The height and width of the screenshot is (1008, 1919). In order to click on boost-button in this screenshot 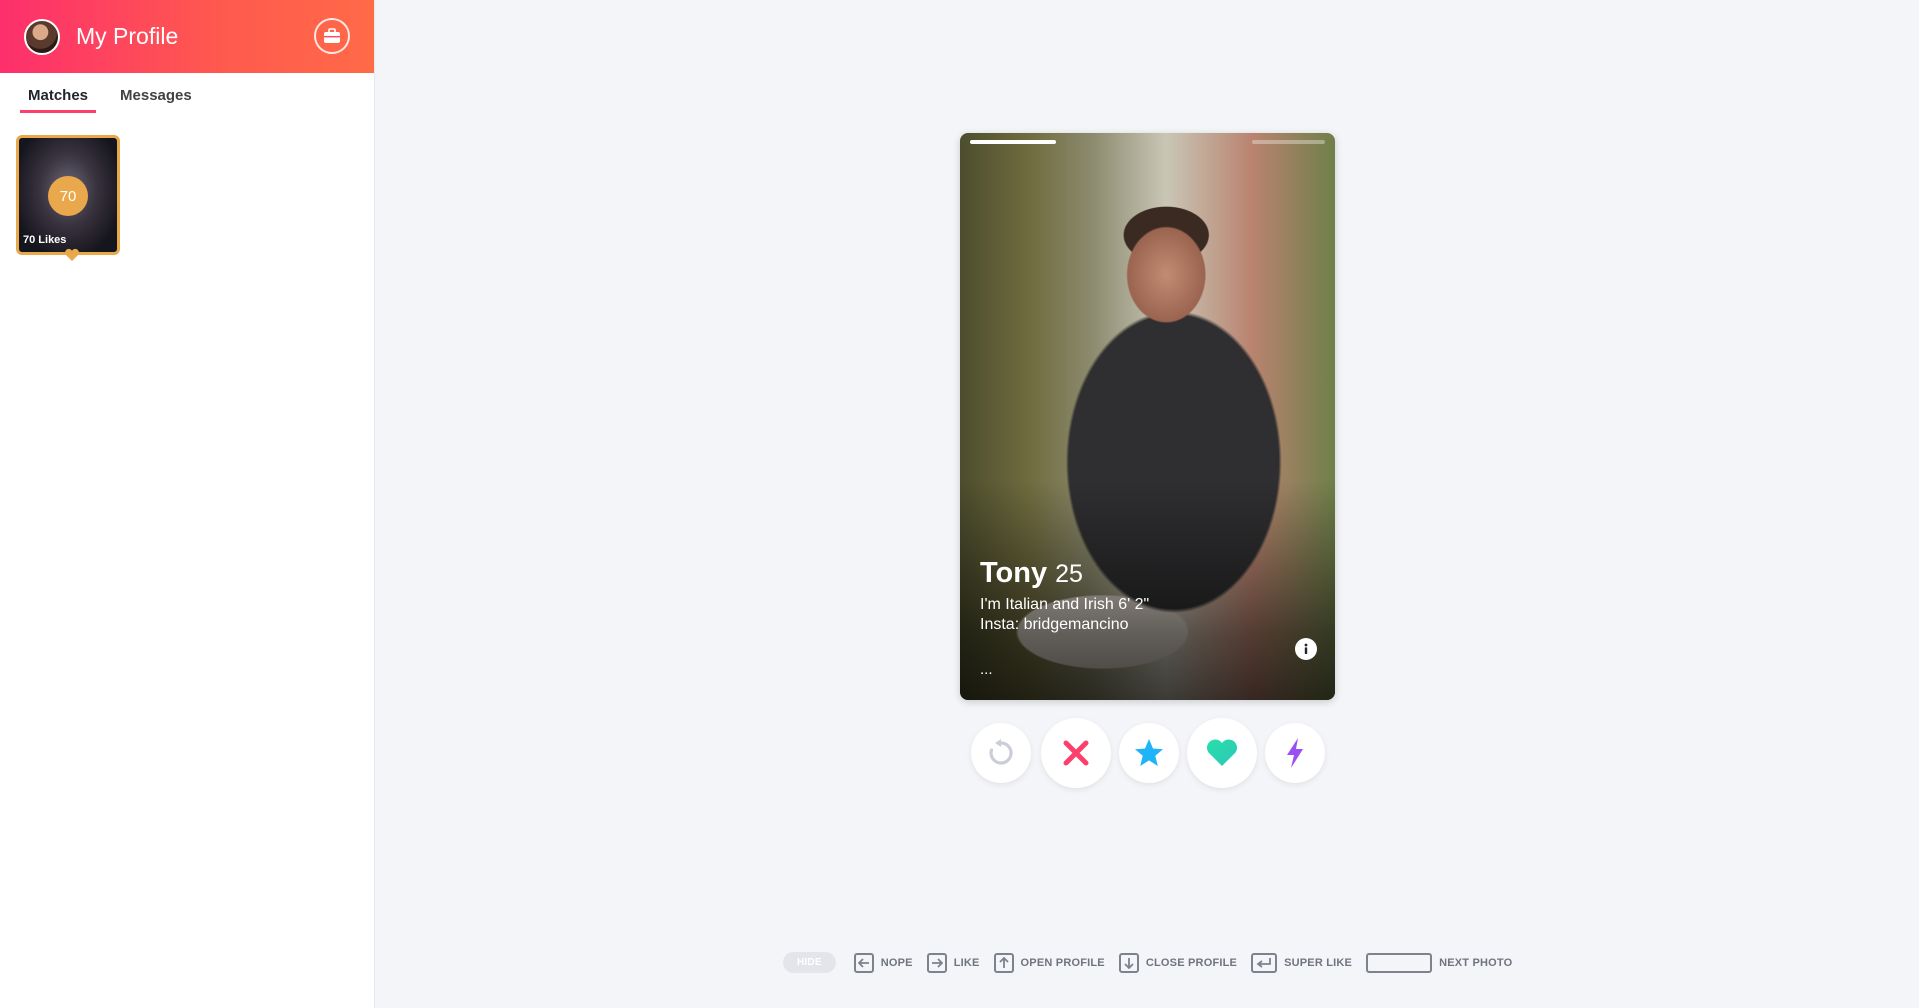, I will do `click(1295, 753)`.